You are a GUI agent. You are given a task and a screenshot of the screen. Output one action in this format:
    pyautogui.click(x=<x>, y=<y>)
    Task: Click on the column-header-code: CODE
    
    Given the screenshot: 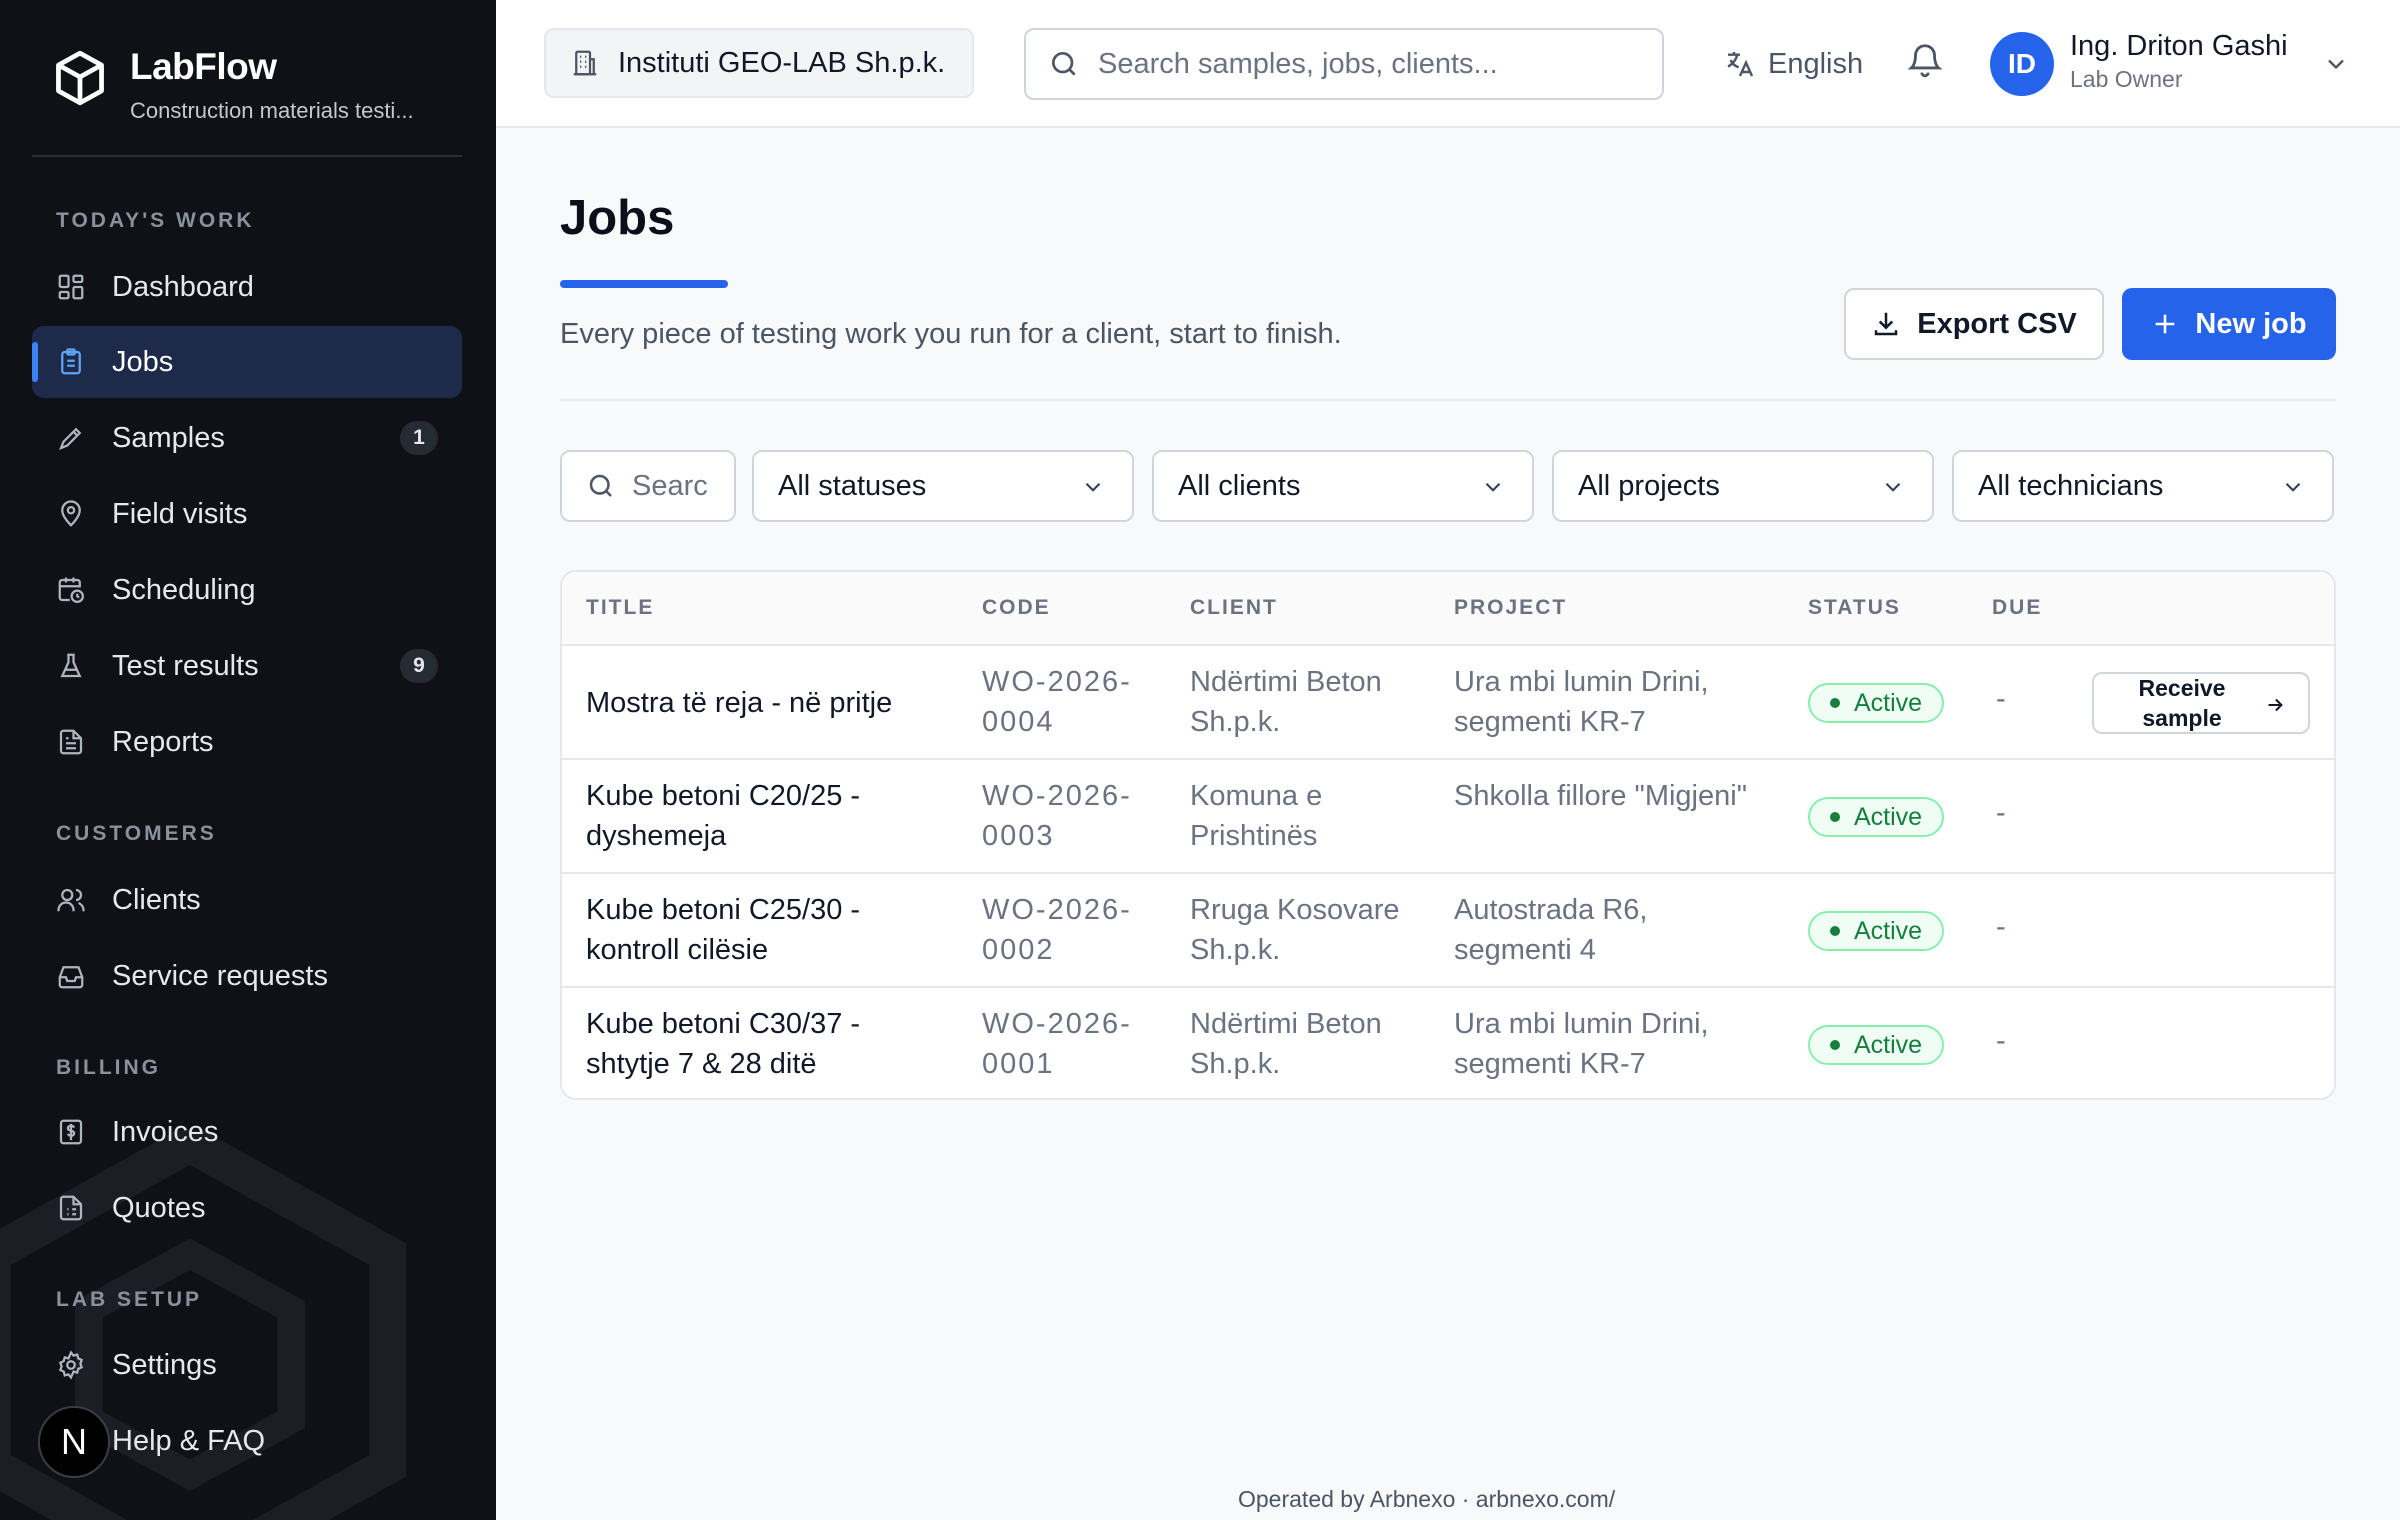 What is the action you would take?
    pyautogui.click(x=1016, y=608)
    